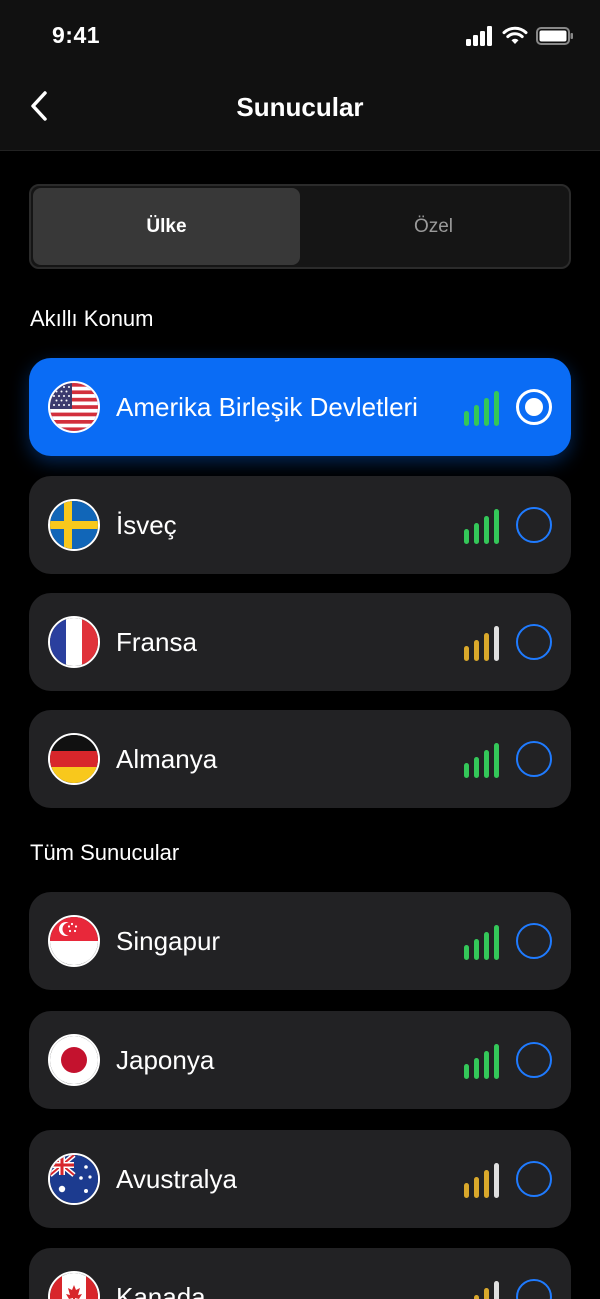 This screenshot has width=600, height=1299. I want to click on france-flag-icon, so click(74, 642).